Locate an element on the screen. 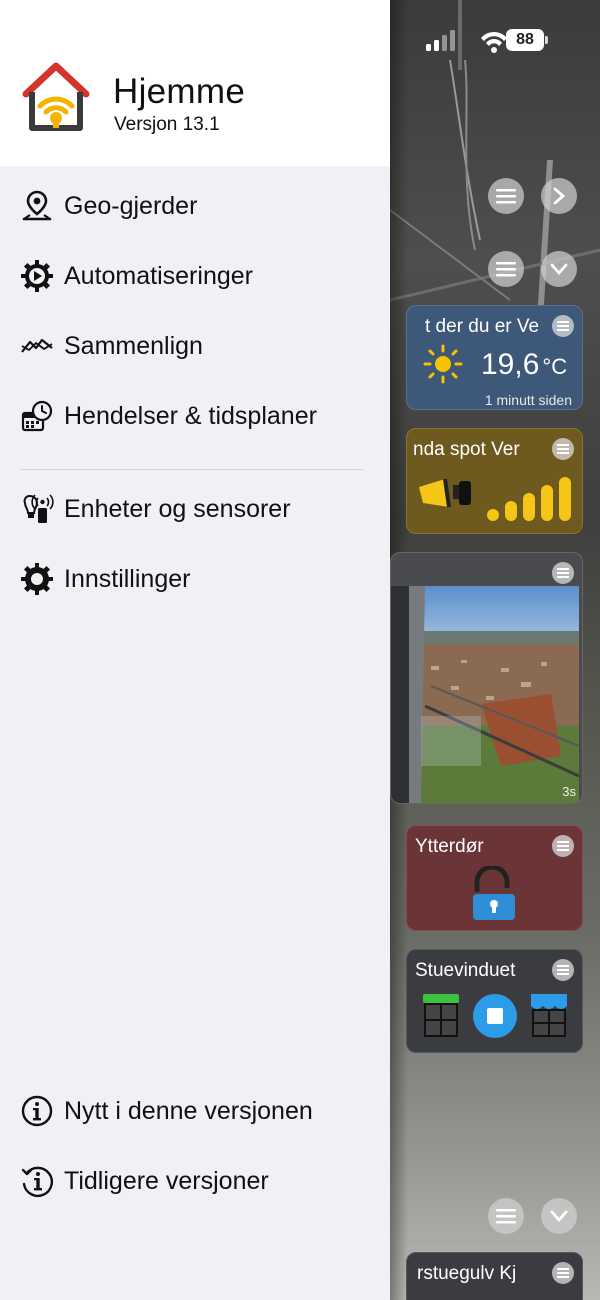 The image size is (600, 1300). chevron-right-icon is located at coordinates (559, 196).